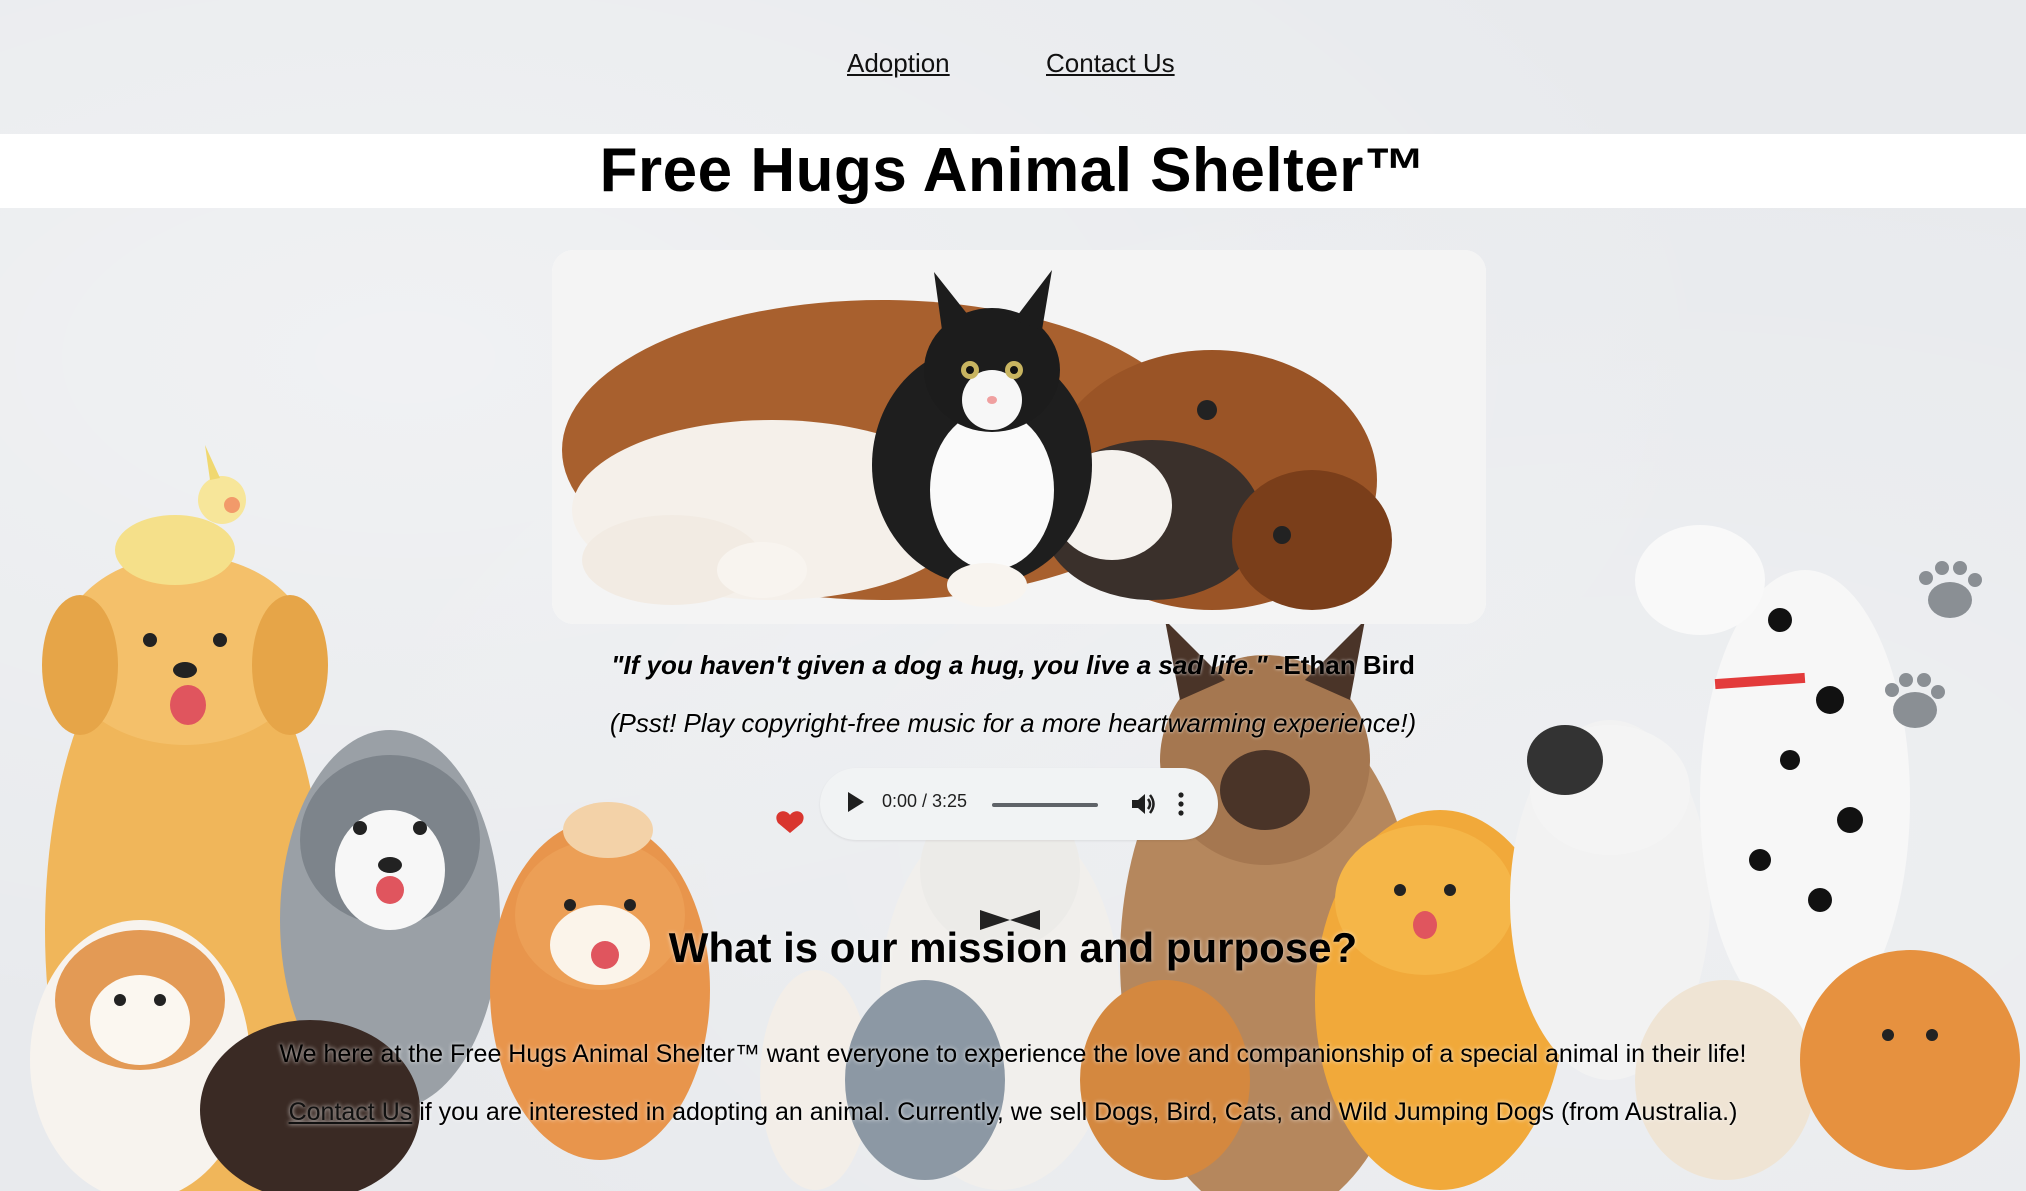 Image resolution: width=2026 pixels, height=1191 pixels. Describe the element at coordinates (1181, 804) in the screenshot. I see `more-vert-icon` at that location.